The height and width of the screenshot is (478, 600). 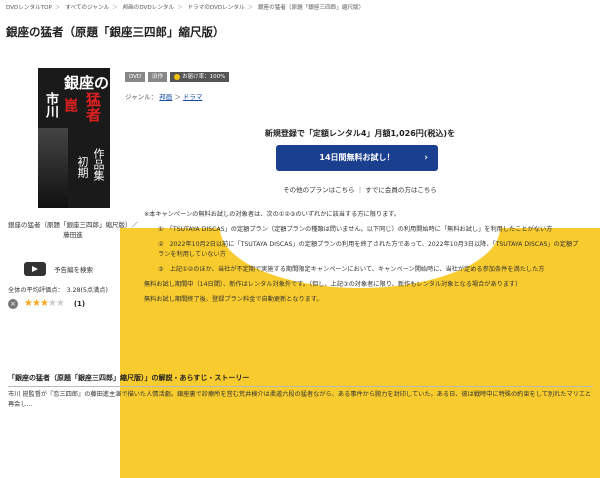 I want to click on breadcrumb-item: DVDレンタルTOP, so click(x=29, y=8).